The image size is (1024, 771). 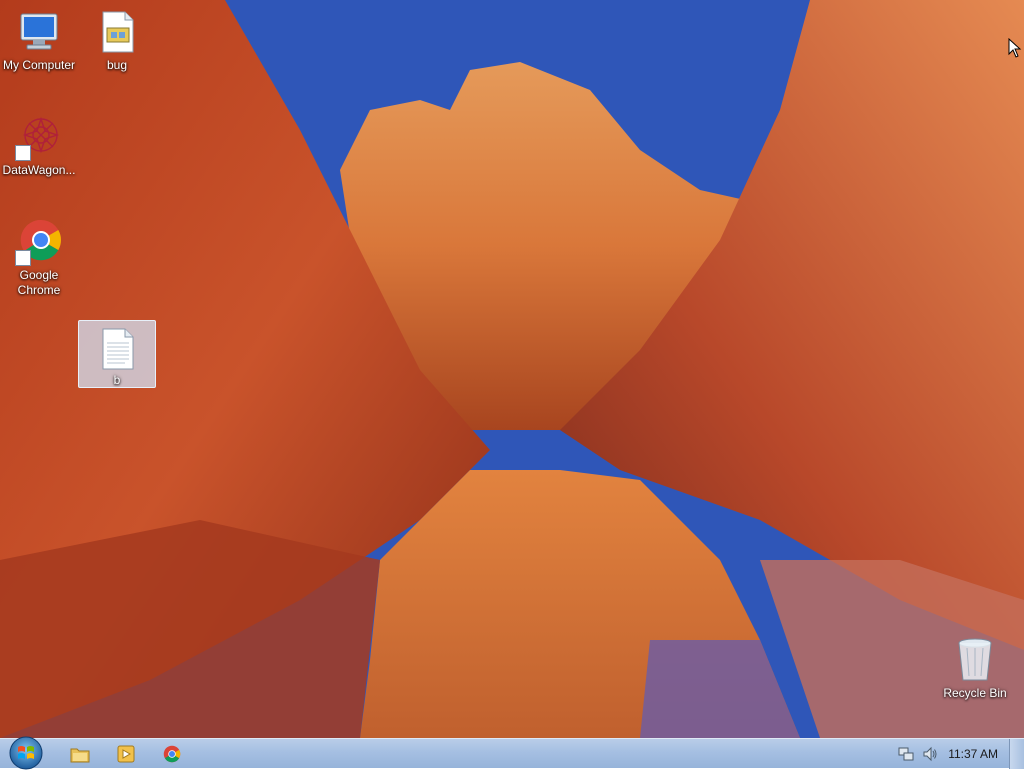 What do you see at coordinates (117, 349) in the screenshot?
I see `text-file-icon` at bounding box center [117, 349].